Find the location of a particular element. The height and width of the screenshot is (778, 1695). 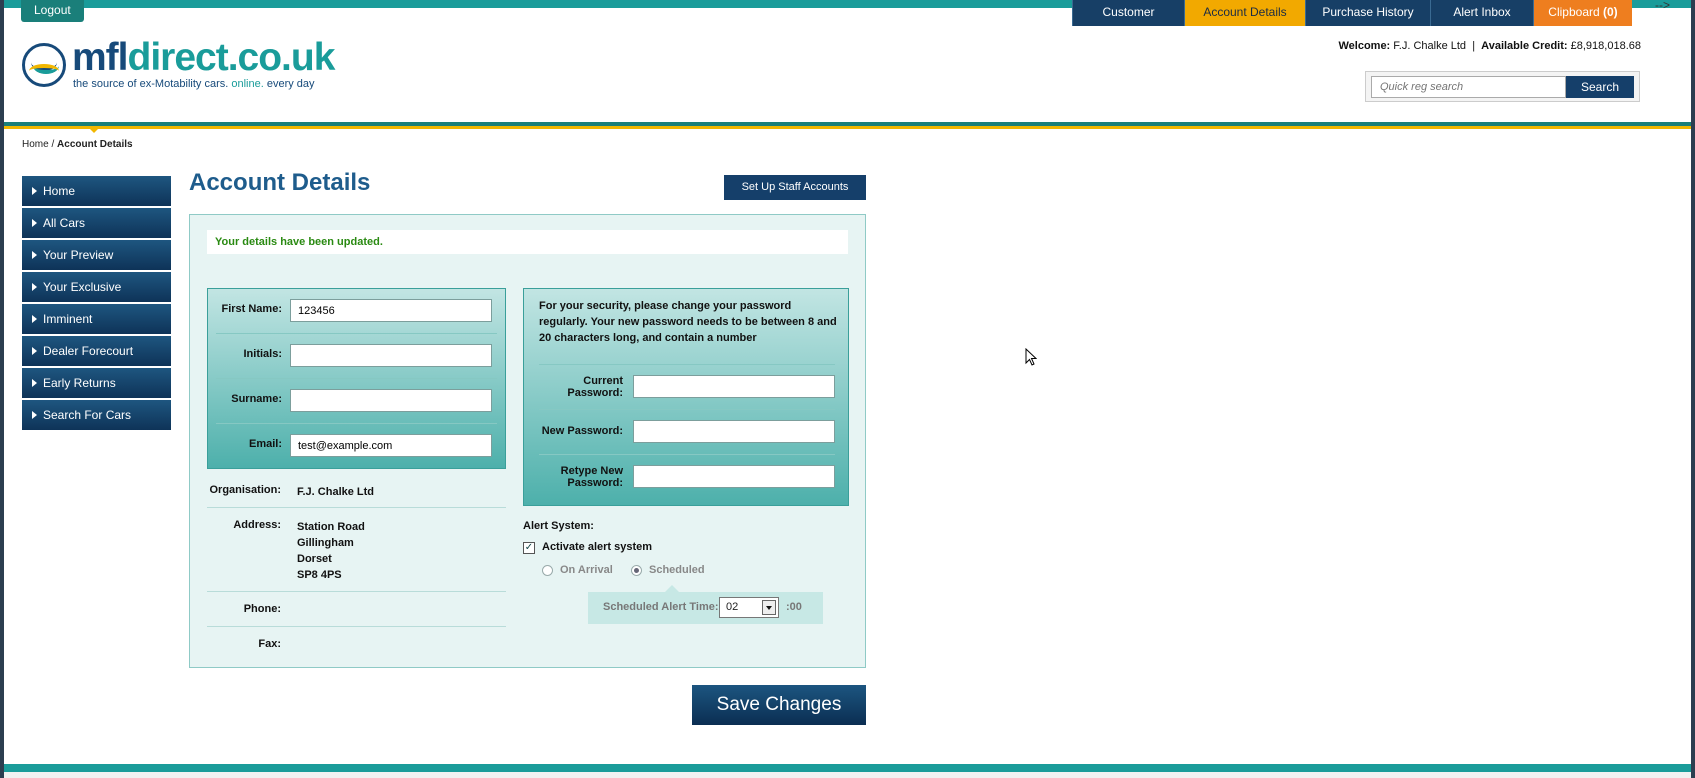

credit-value: £8,918,018.68 is located at coordinates (1605, 46).